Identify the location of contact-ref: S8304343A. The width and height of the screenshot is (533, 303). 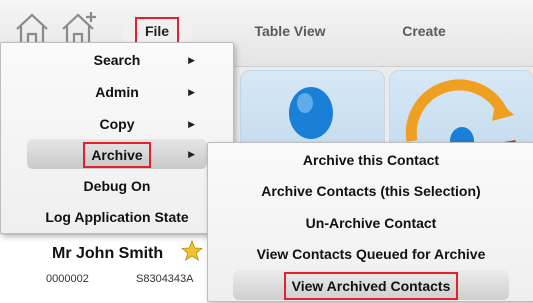
(165, 279).